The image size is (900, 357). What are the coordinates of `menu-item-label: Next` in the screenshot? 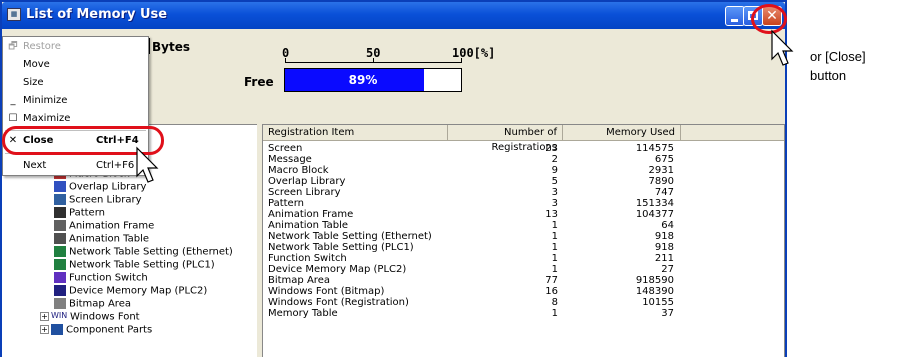 It's located at (35, 165).